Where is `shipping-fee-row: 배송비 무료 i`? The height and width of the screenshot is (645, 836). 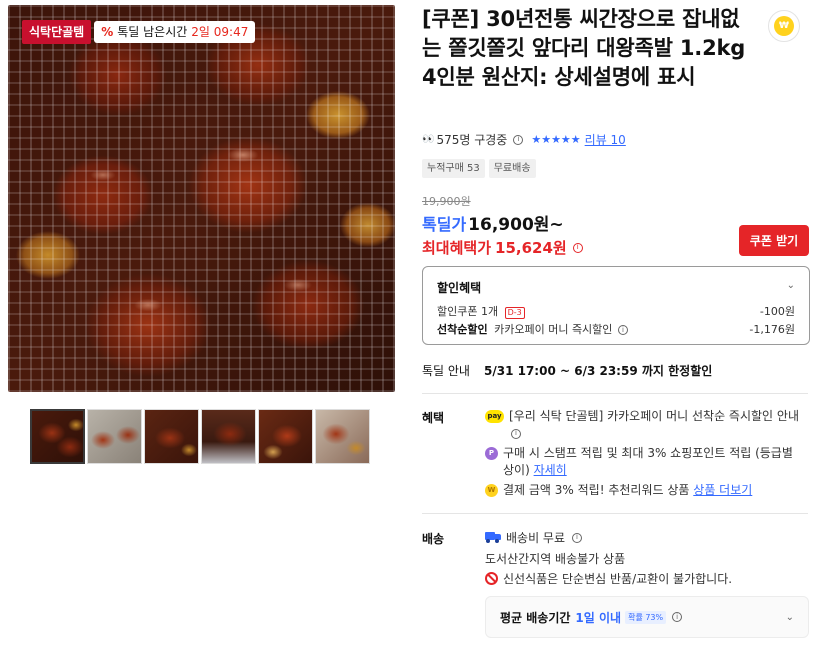
shipping-fee-row: 배송비 무료 i is located at coordinates (534, 537).